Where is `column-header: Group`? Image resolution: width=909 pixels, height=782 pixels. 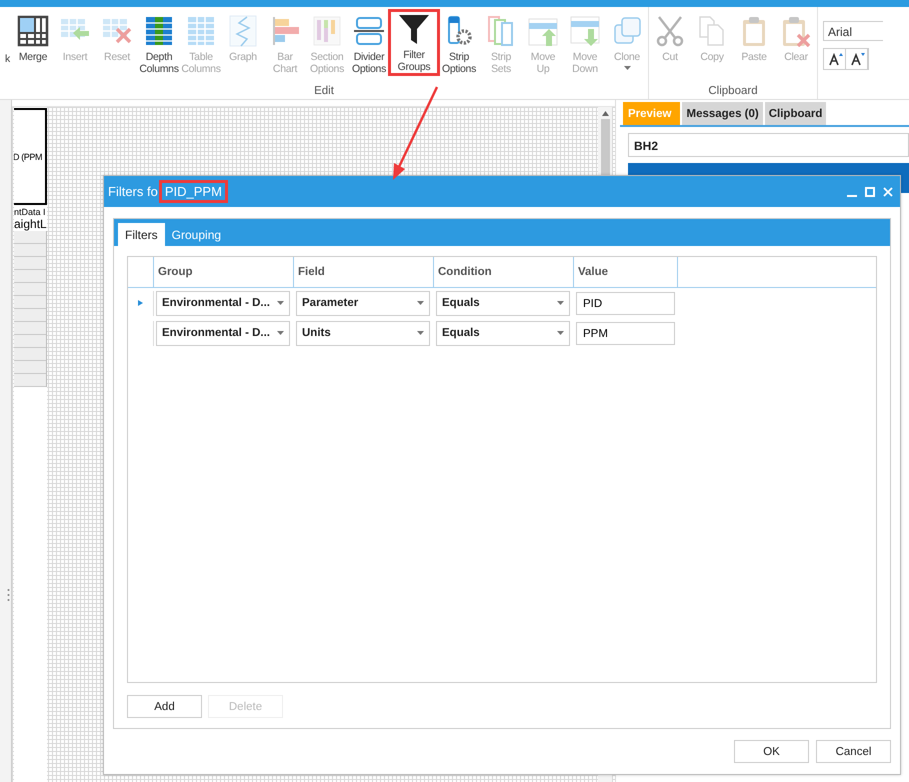
column-header: Group is located at coordinates (223, 272).